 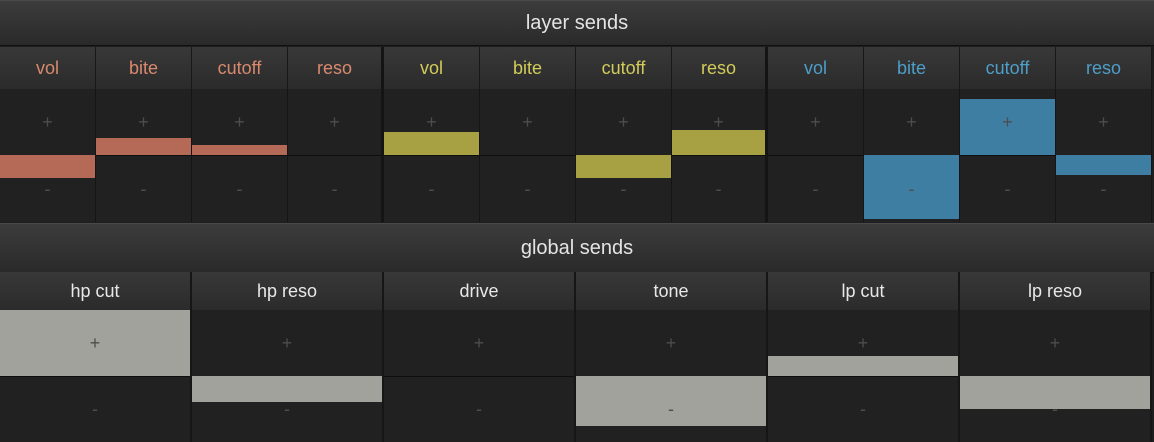 What do you see at coordinates (912, 68) in the screenshot?
I see `layer3-bite-label: bite` at bounding box center [912, 68].